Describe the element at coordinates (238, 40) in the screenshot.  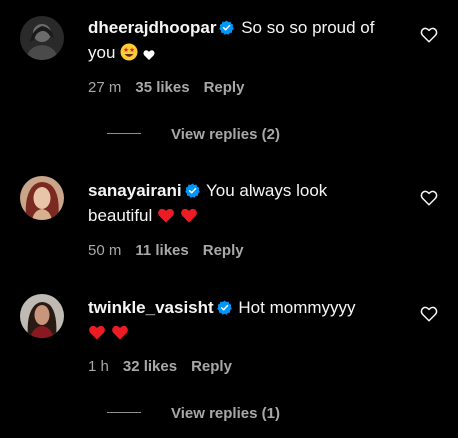
I see `comment-text-block: dheerajdhoopar So so so proud of you` at that location.